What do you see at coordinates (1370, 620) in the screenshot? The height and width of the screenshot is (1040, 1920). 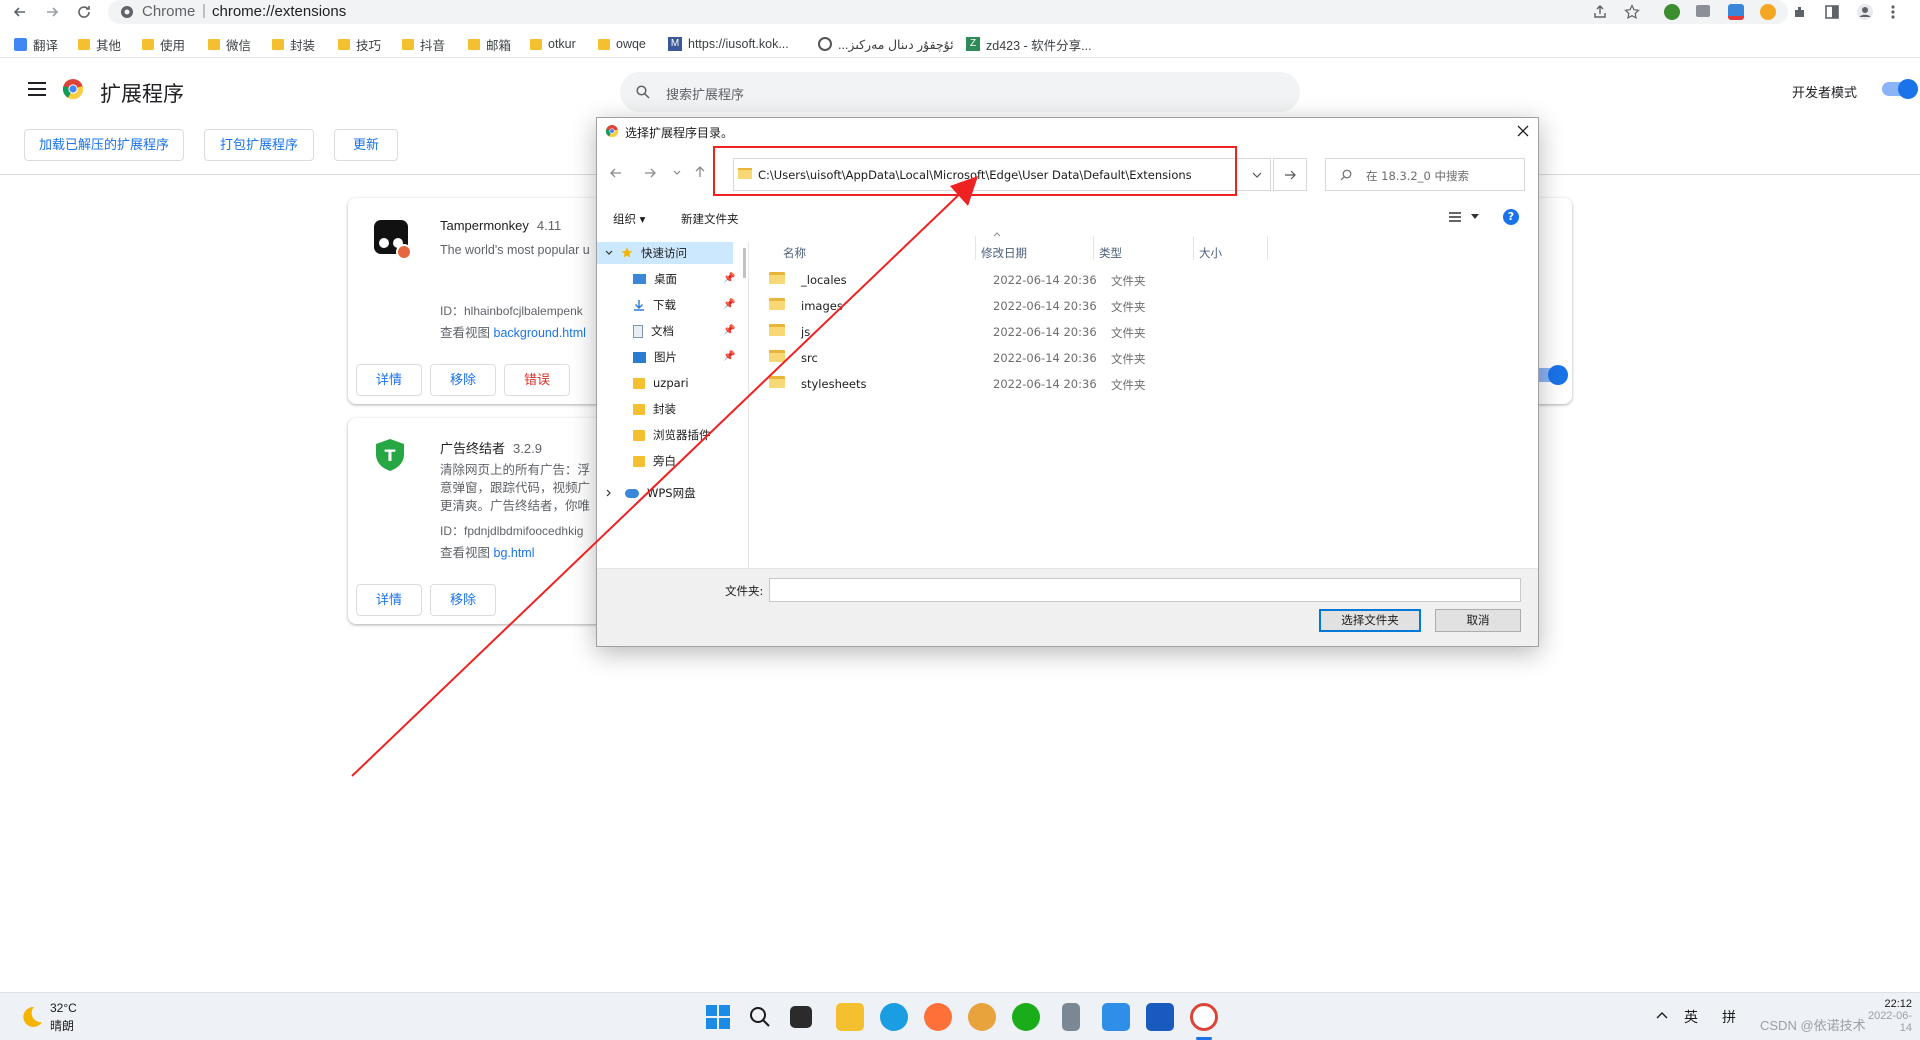 I see `select-folder-button: 选择文件夹` at bounding box center [1370, 620].